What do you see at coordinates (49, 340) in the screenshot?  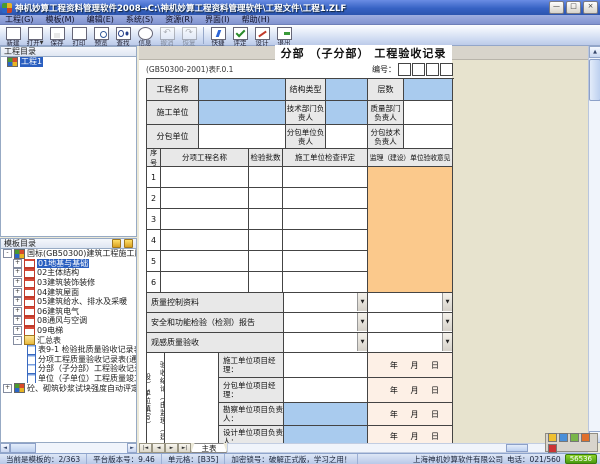 I see `tree-item-summary-folder: 汇总表` at bounding box center [49, 340].